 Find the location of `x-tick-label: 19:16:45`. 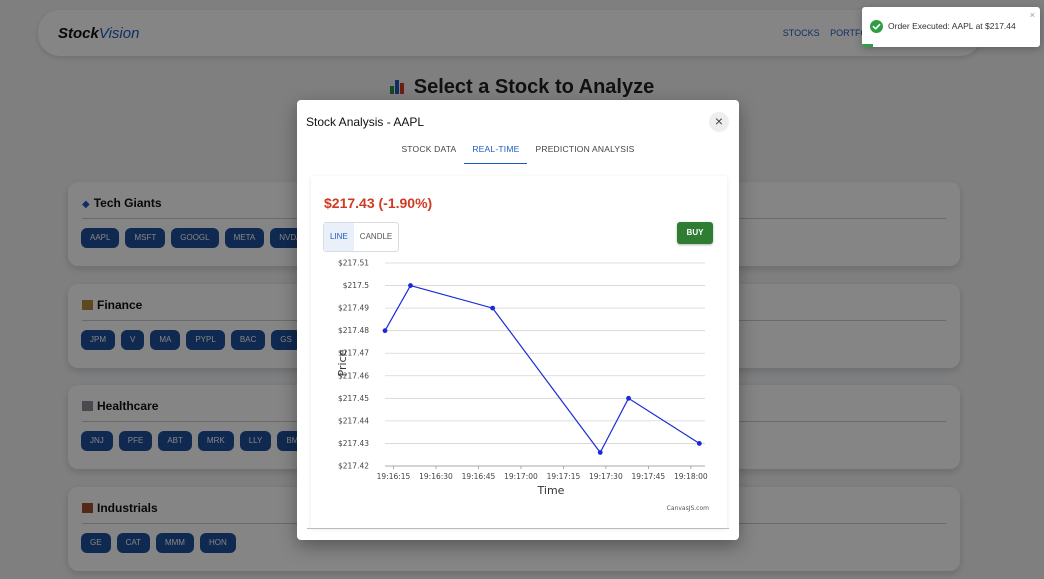

x-tick-label: 19:16:45 is located at coordinates (479, 476).